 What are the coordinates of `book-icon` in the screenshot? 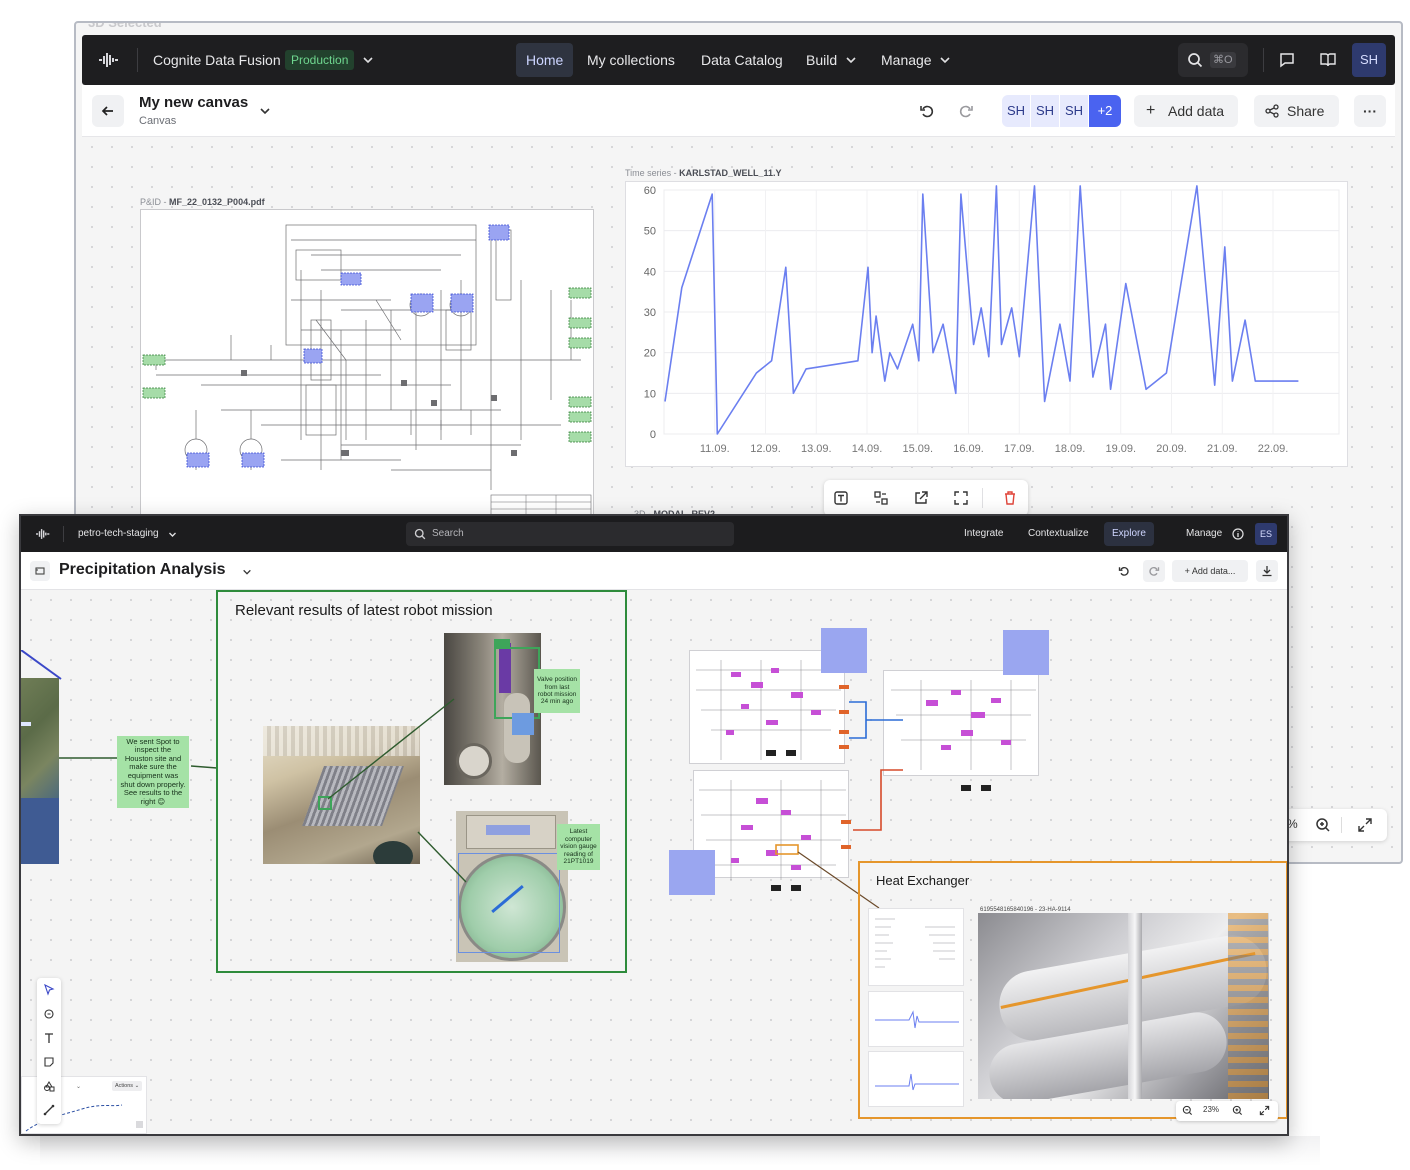 It's located at (1328, 60).